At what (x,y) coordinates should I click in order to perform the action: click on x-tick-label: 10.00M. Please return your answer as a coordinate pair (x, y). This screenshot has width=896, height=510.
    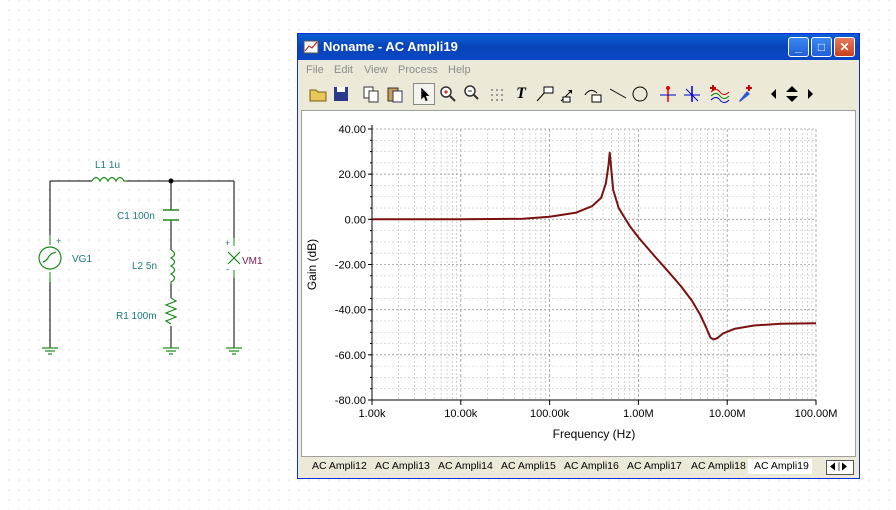
    Looking at the image, I should click on (727, 414).